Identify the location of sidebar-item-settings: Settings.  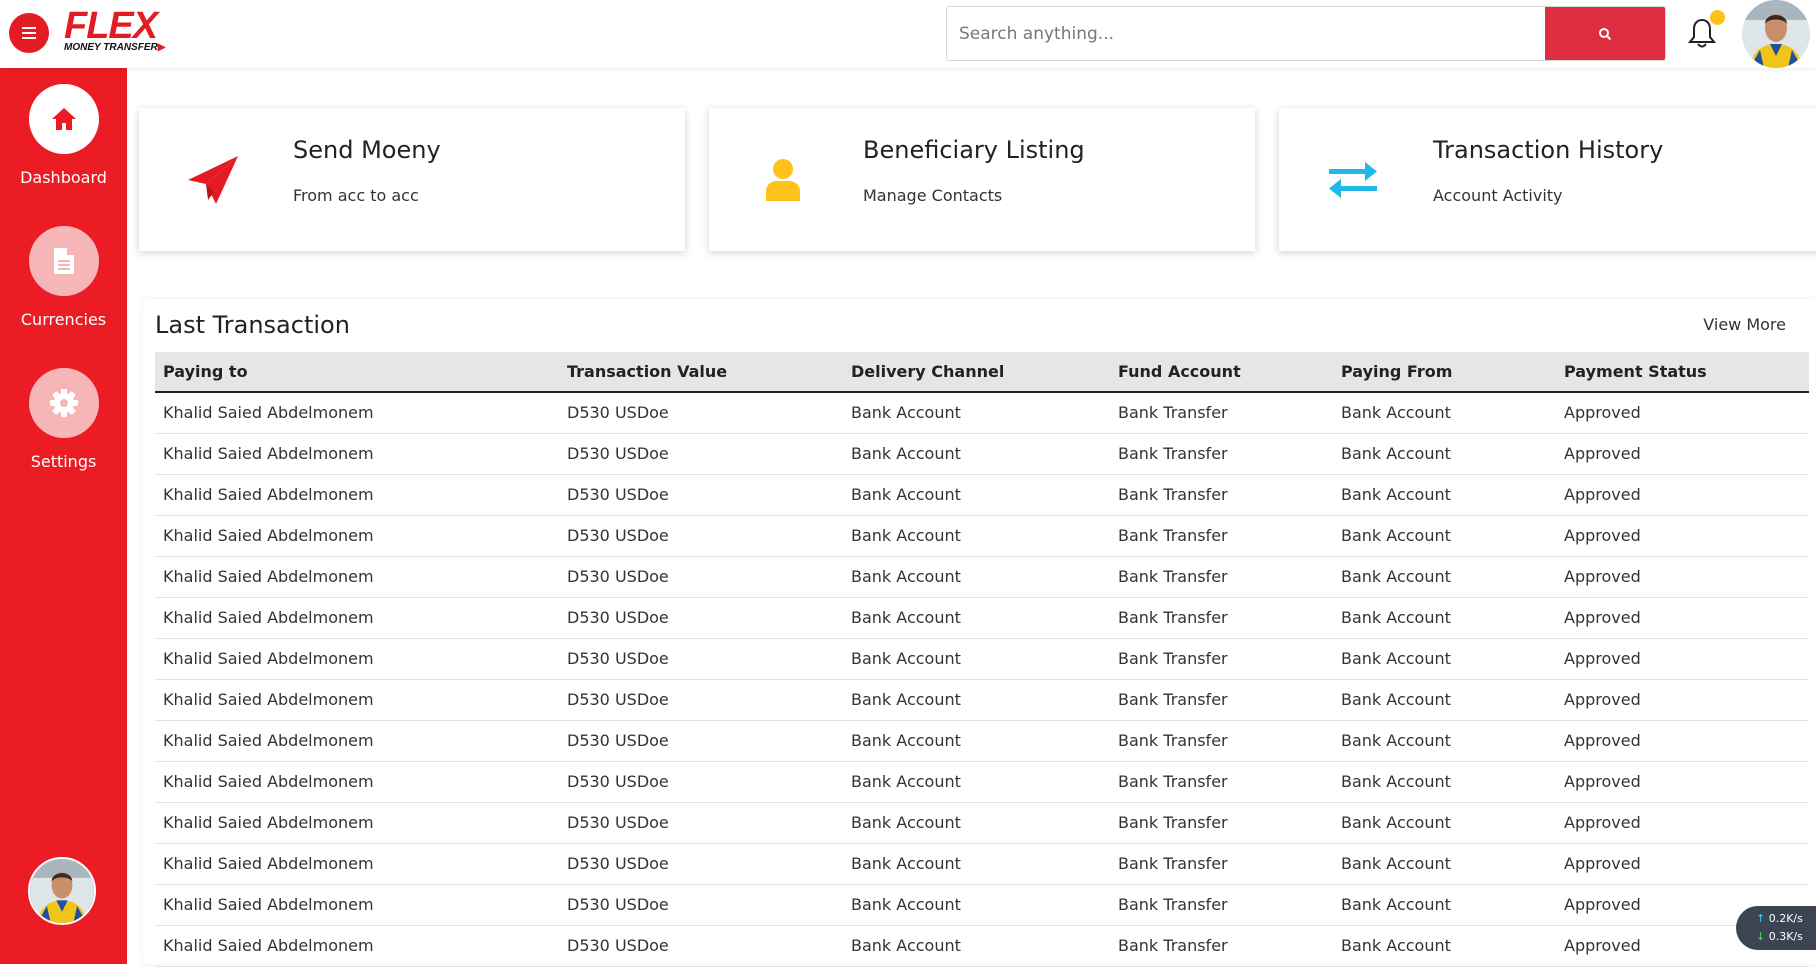
(63, 419).